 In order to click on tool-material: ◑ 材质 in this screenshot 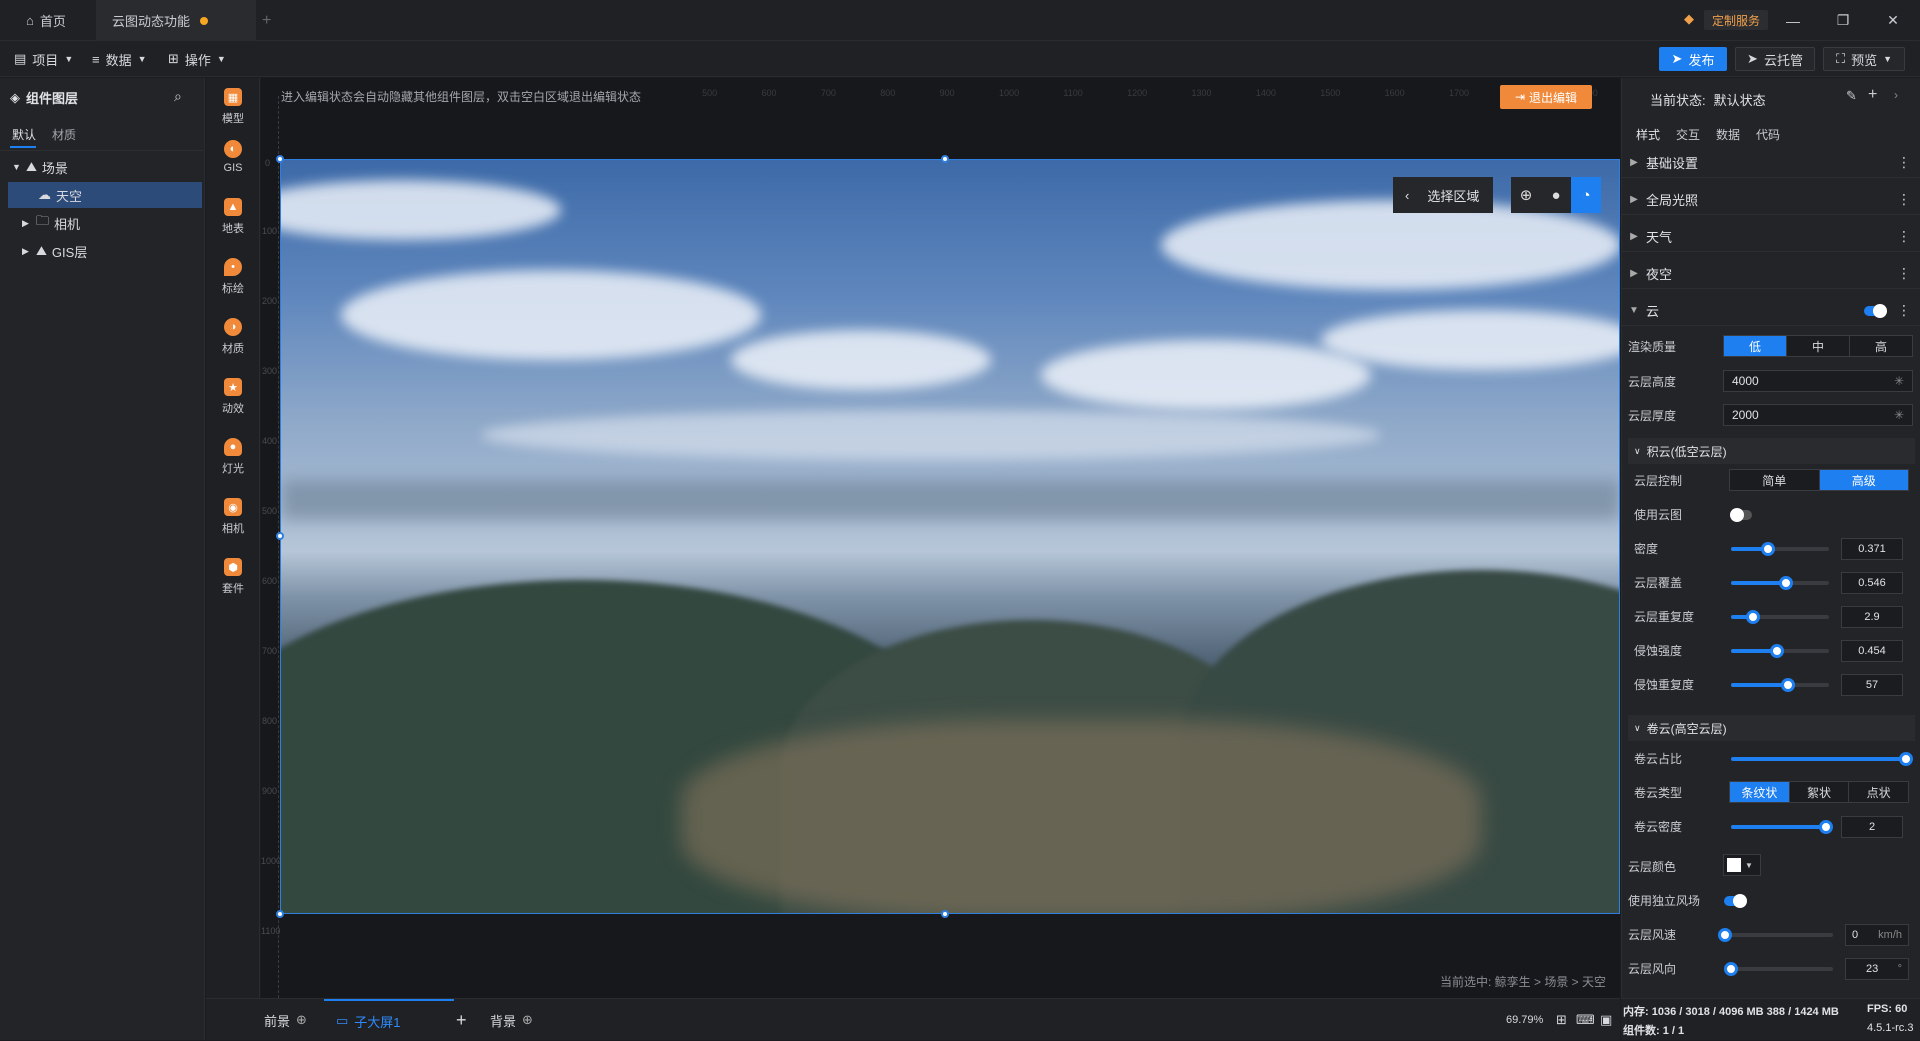, I will do `click(233, 337)`.